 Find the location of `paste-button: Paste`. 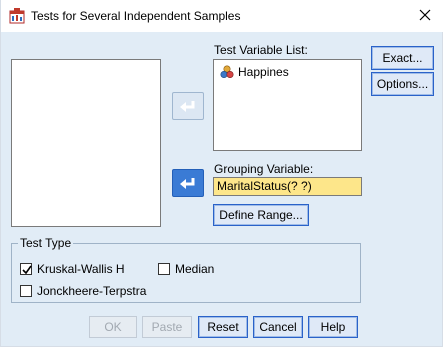

paste-button: Paste is located at coordinates (167, 327).